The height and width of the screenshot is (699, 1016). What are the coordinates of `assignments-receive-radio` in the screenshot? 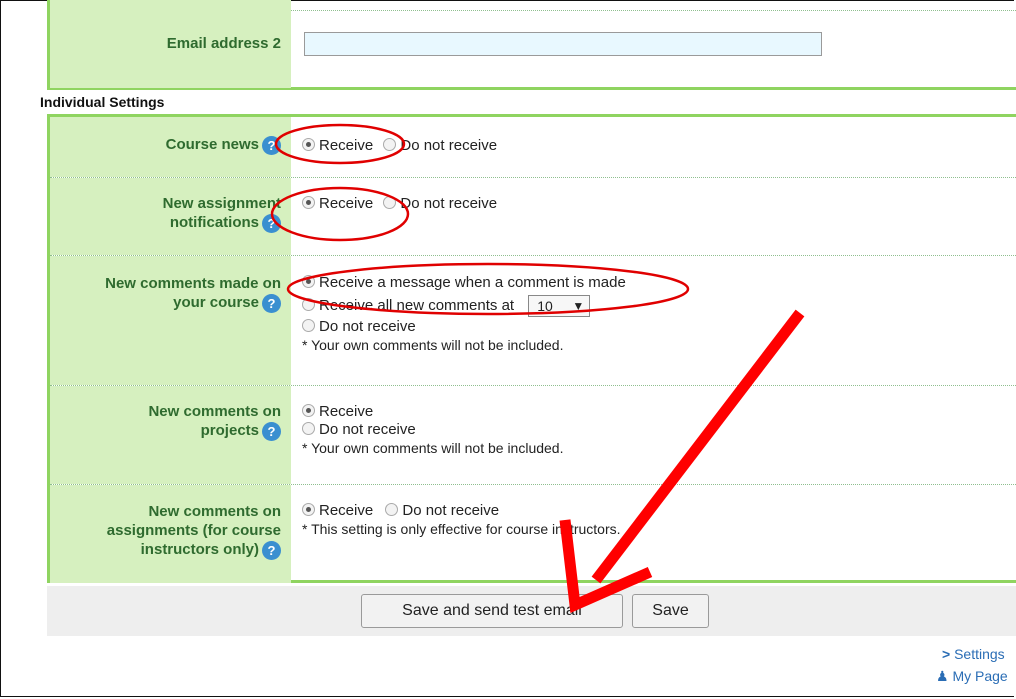 It's located at (308, 509).